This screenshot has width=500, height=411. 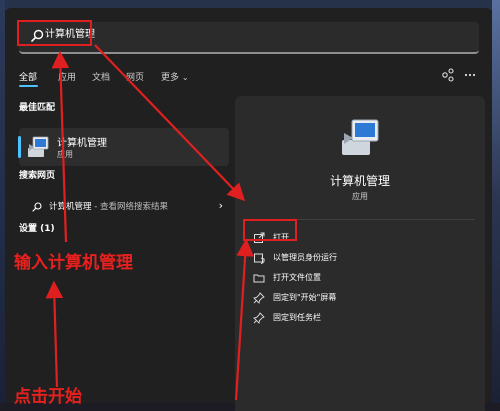 What do you see at coordinates (305, 297) in the screenshot?
I see `pin-to-start-label: 固定到"开始"屏幕` at bounding box center [305, 297].